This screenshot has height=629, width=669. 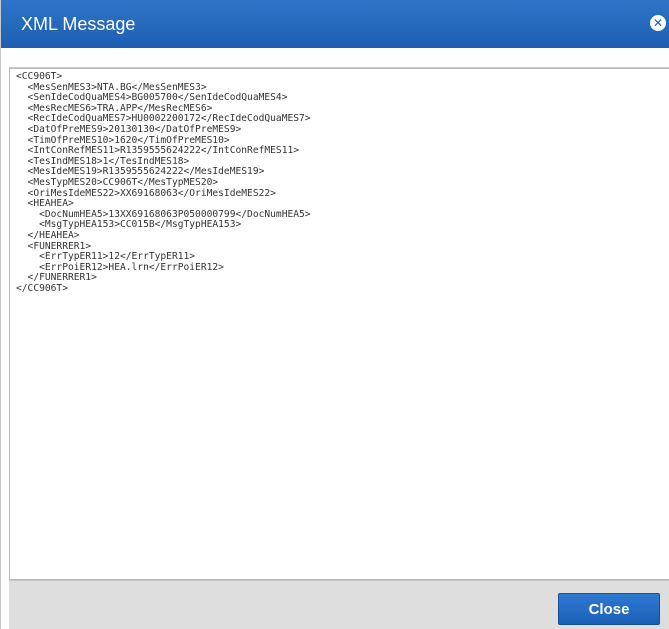 What do you see at coordinates (78, 24) in the screenshot?
I see `dialog-title: XML Message` at bounding box center [78, 24].